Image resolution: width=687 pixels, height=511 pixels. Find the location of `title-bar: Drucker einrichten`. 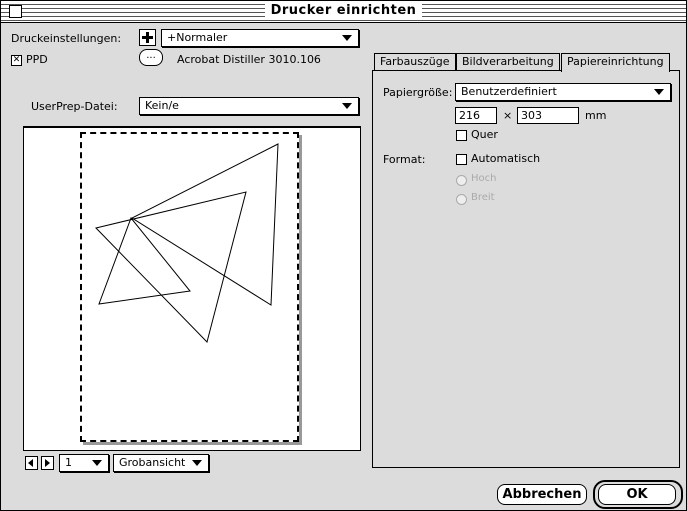

title-bar: Drucker einrichten is located at coordinates (343, 12).